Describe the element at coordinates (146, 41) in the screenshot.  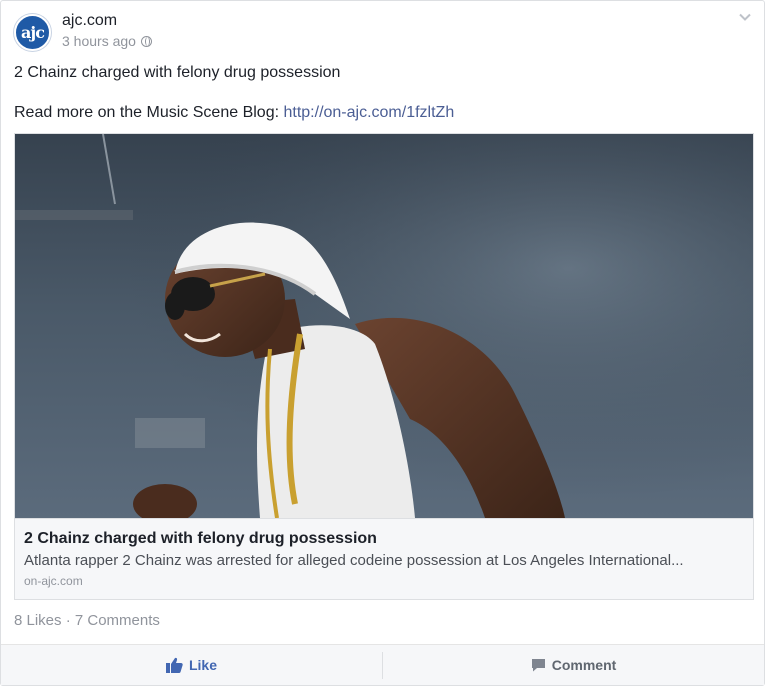
I see `globe-icon` at that location.